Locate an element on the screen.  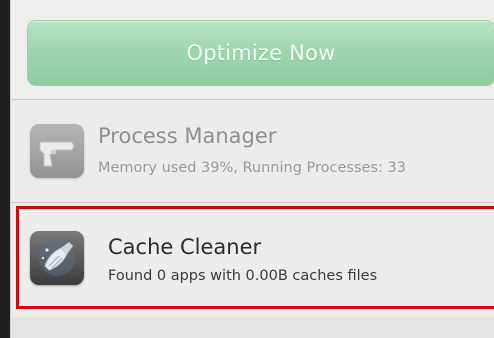
cache-cleaner-title: Cache Cleaner is located at coordinates (185, 247).